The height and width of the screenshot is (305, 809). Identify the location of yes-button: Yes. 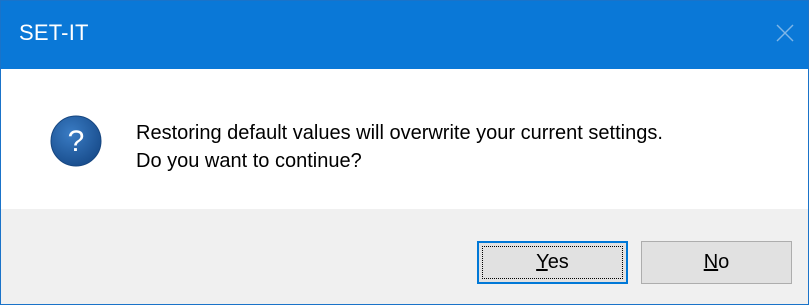
(552, 262).